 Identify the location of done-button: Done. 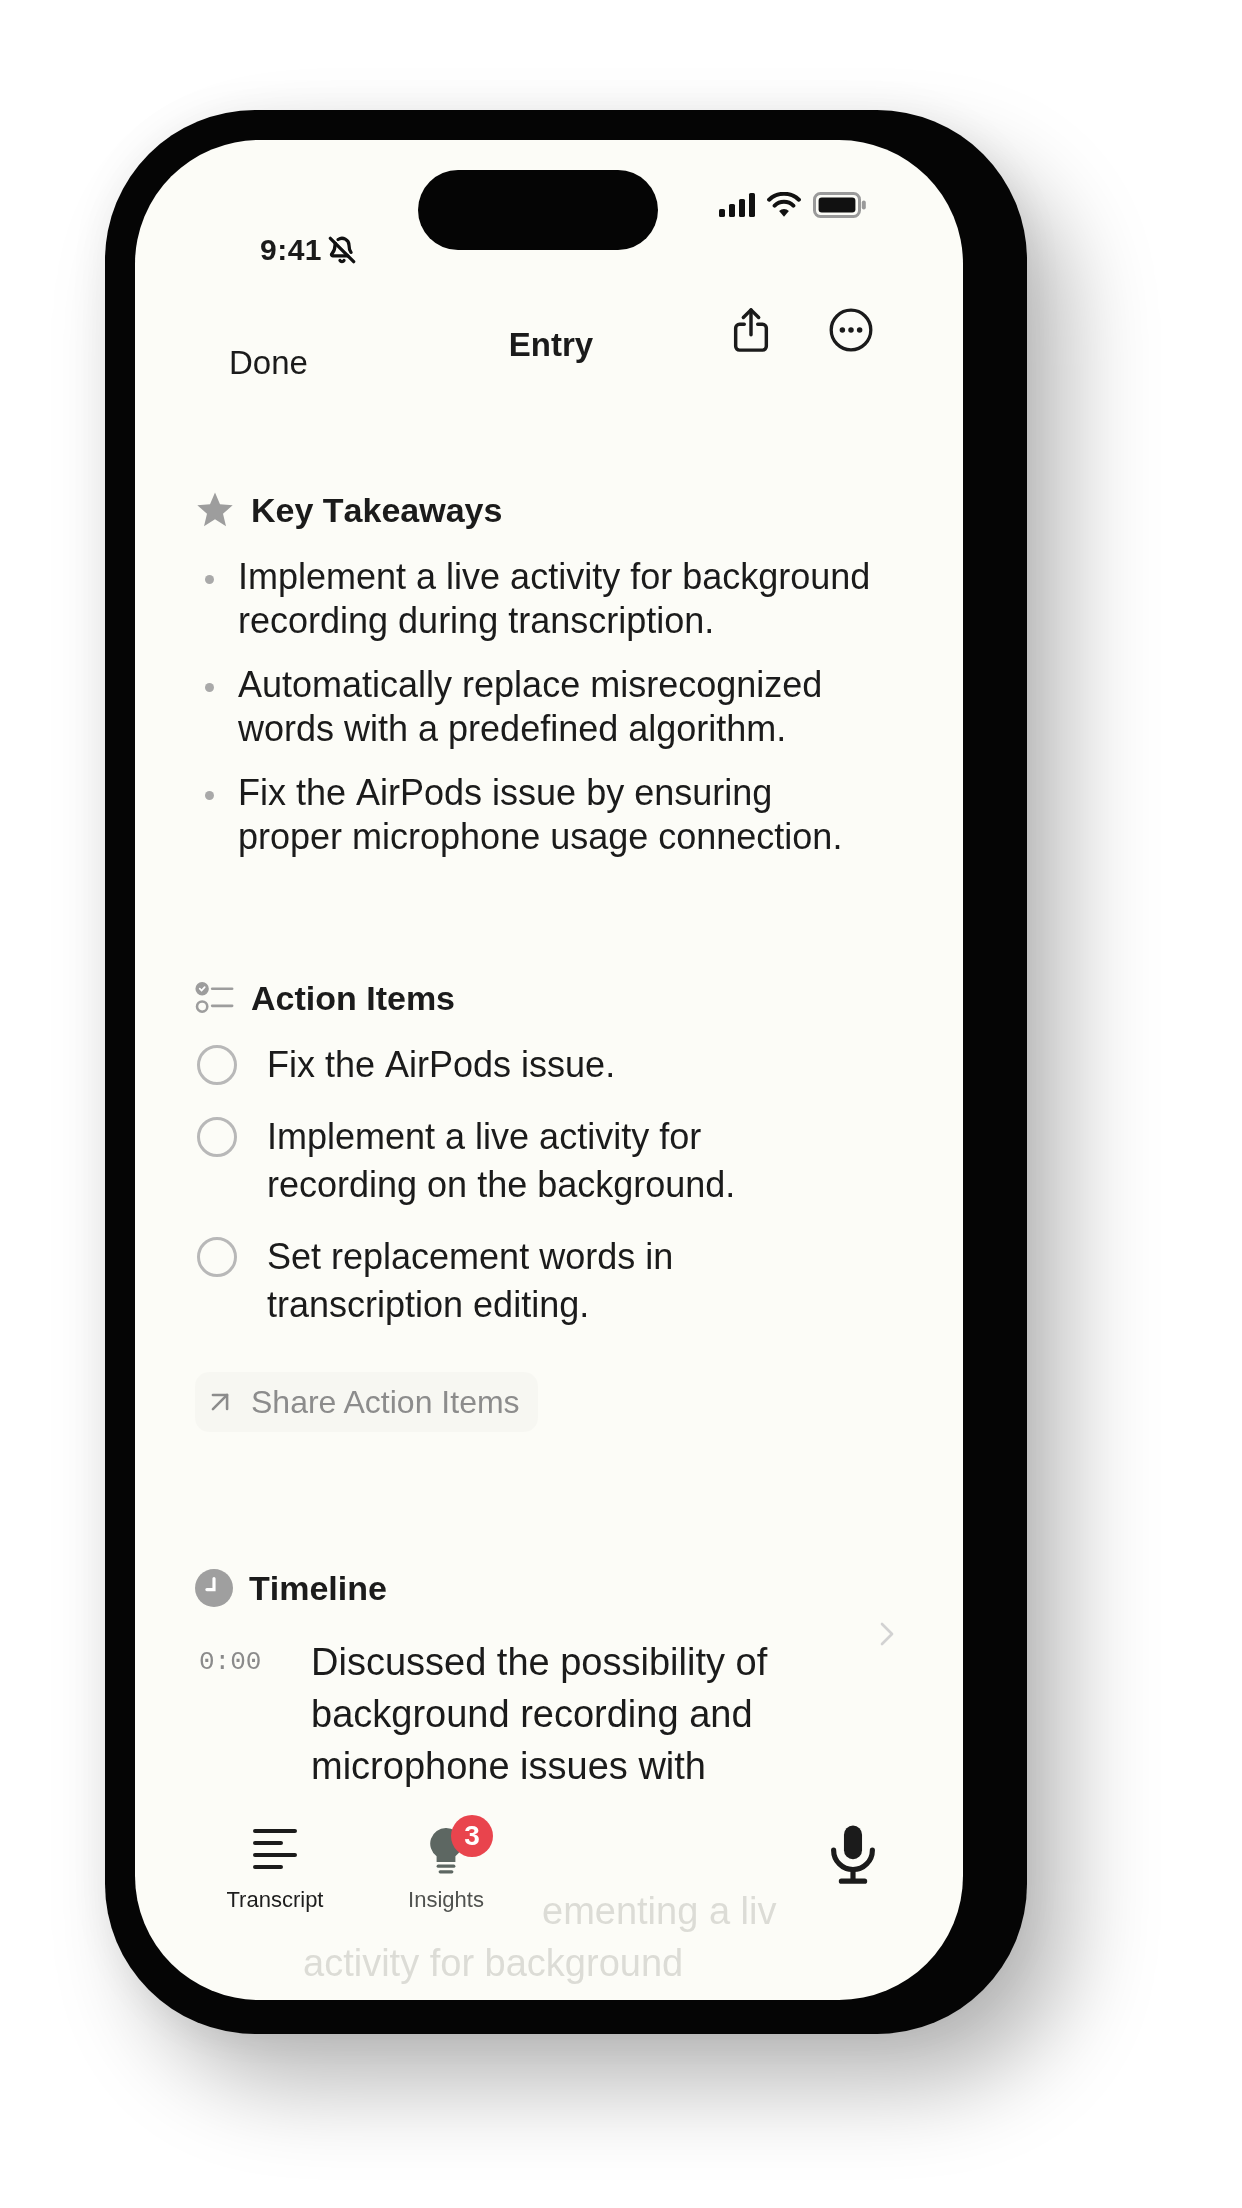
(268, 363).